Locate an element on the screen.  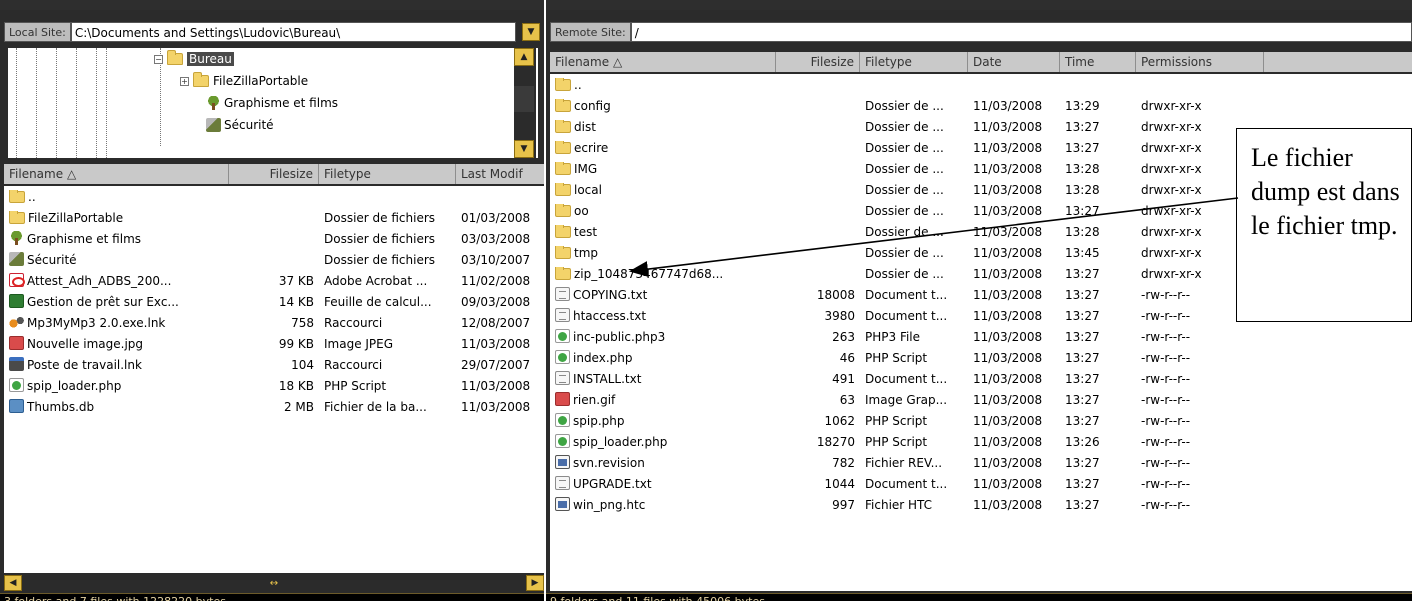
scroll-down-icon: ▼ is located at coordinates (524, 149).